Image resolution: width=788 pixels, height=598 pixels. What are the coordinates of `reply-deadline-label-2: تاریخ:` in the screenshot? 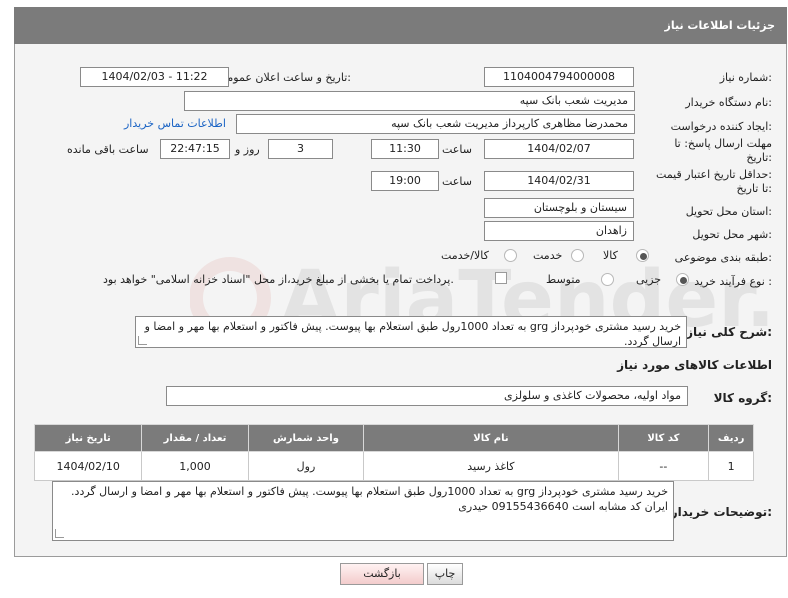 It's located at (759, 157).